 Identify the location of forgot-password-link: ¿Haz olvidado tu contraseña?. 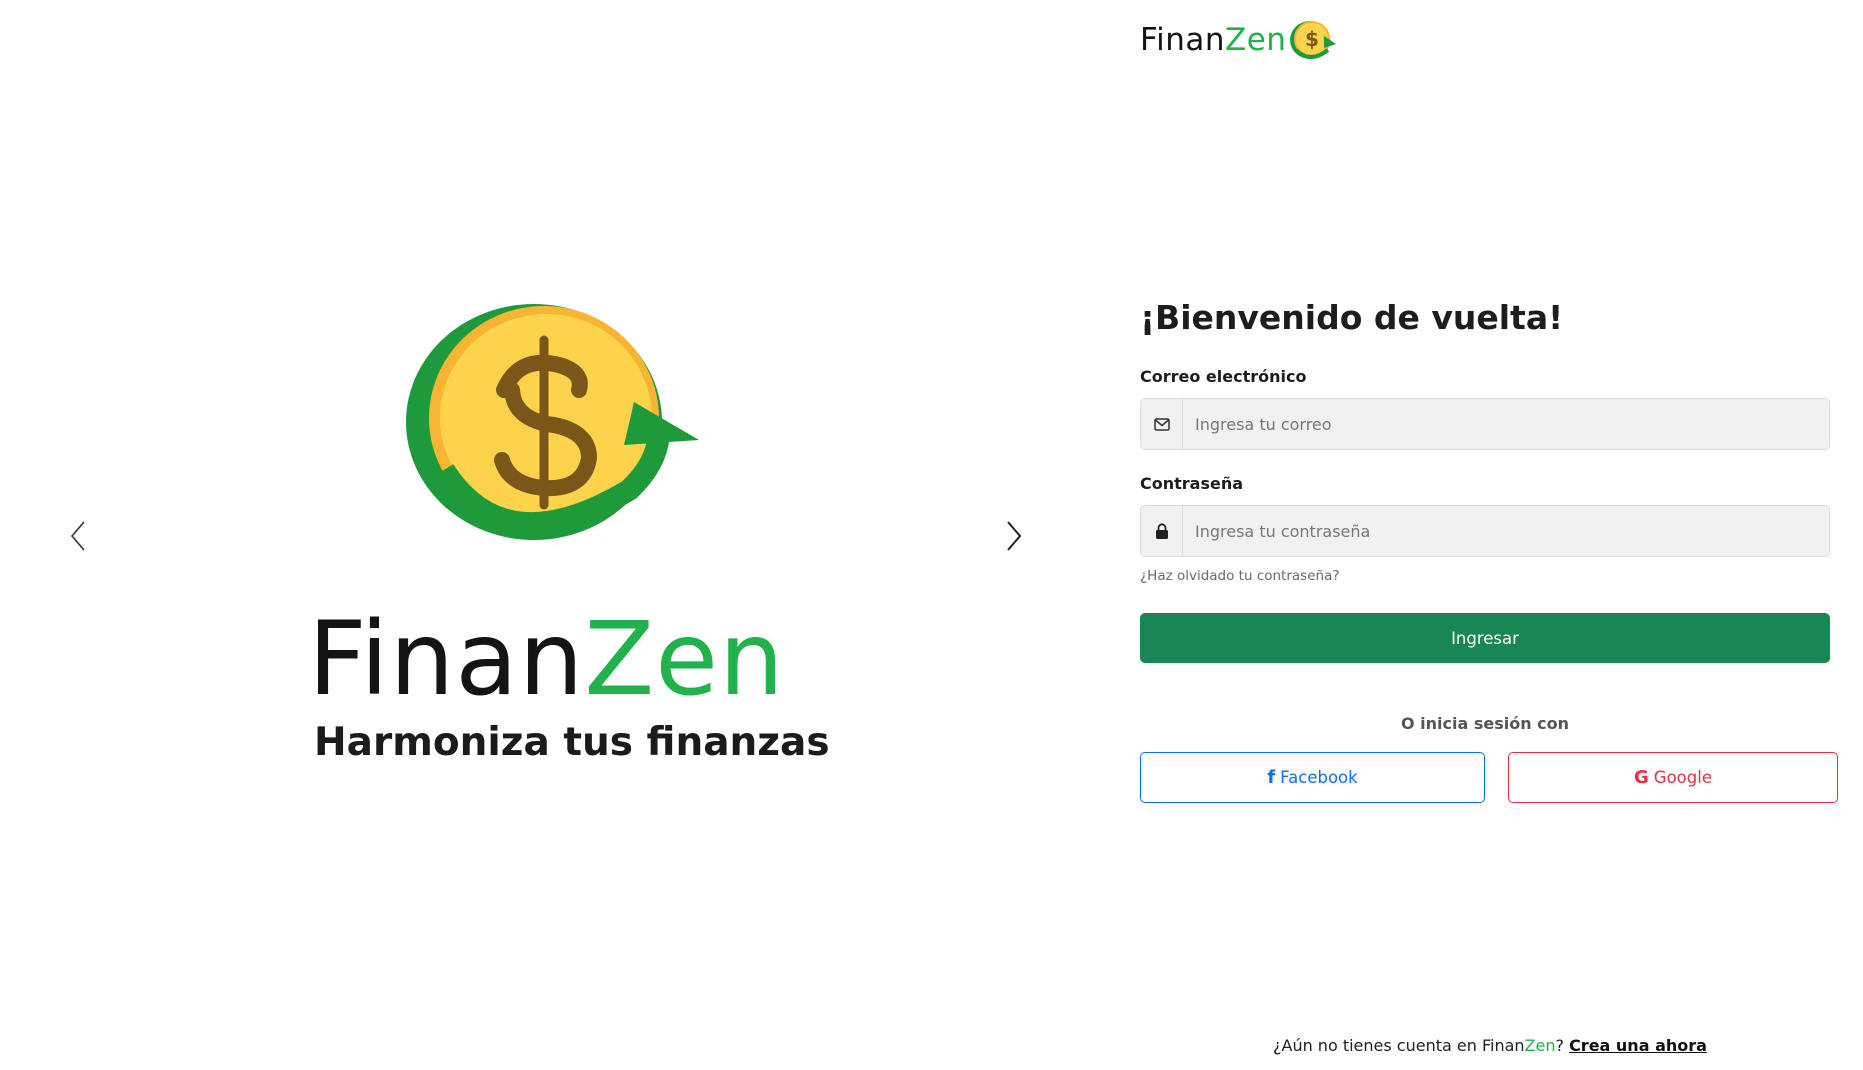
(1240, 576).